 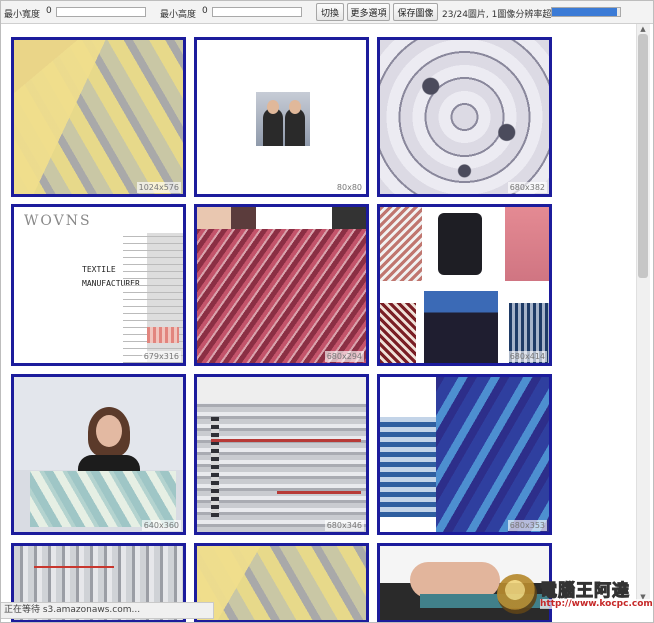 What do you see at coordinates (643, 29) in the screenshot?
I see `scroll-up-arrow-icon: ▲` at bounding box center [643, 29].